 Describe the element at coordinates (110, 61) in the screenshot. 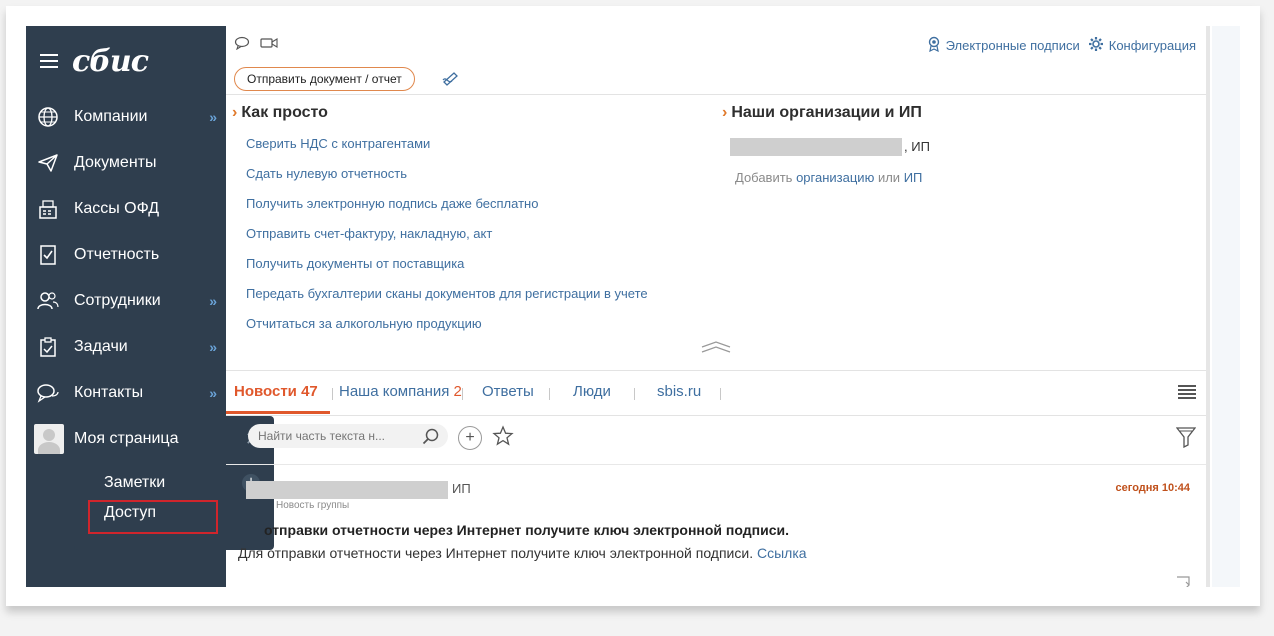

I see `sbis-logo: сбис` at that location.